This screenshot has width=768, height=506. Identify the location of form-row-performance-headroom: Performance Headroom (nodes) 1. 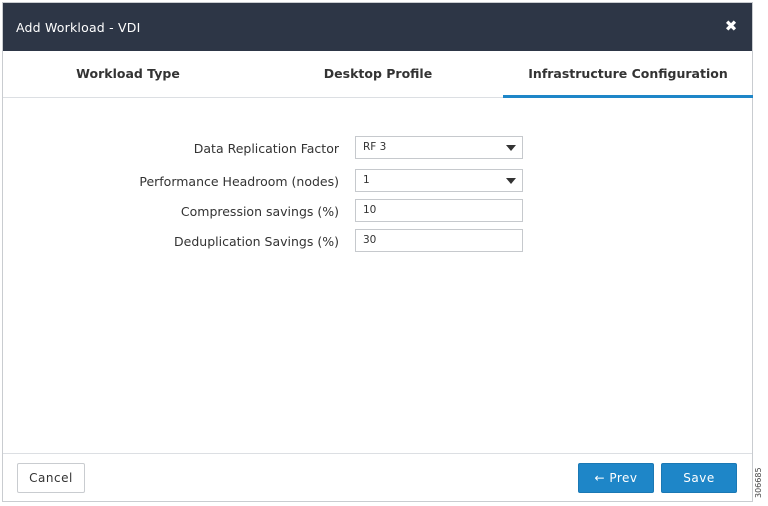
(377, 181).